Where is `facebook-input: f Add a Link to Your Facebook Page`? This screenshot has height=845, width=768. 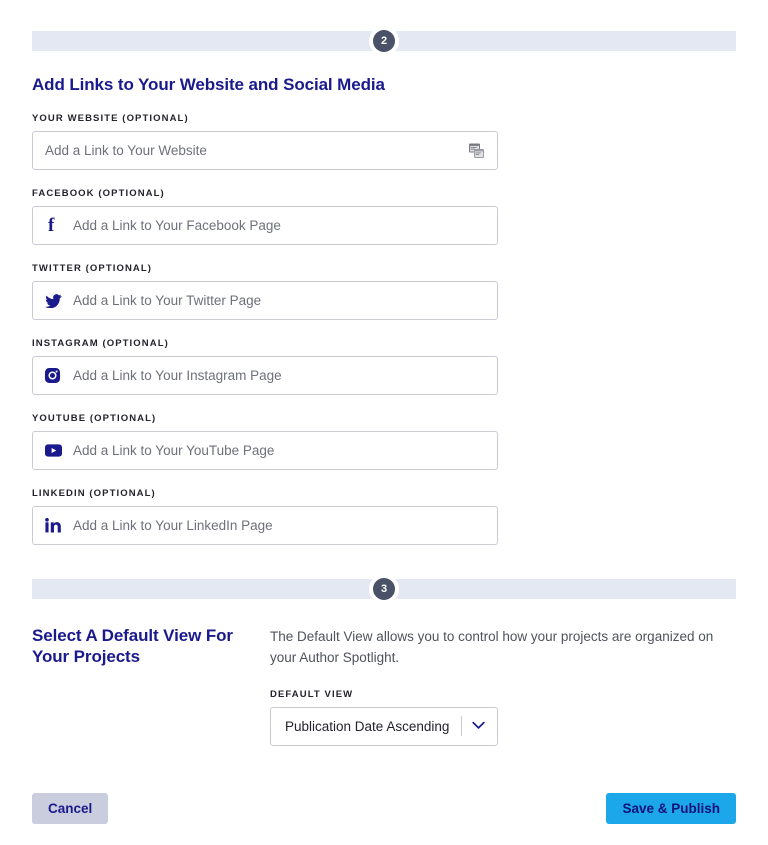
facebook-input: f Add a Link to Your Facebook Page is located at coordinates (265, 225).